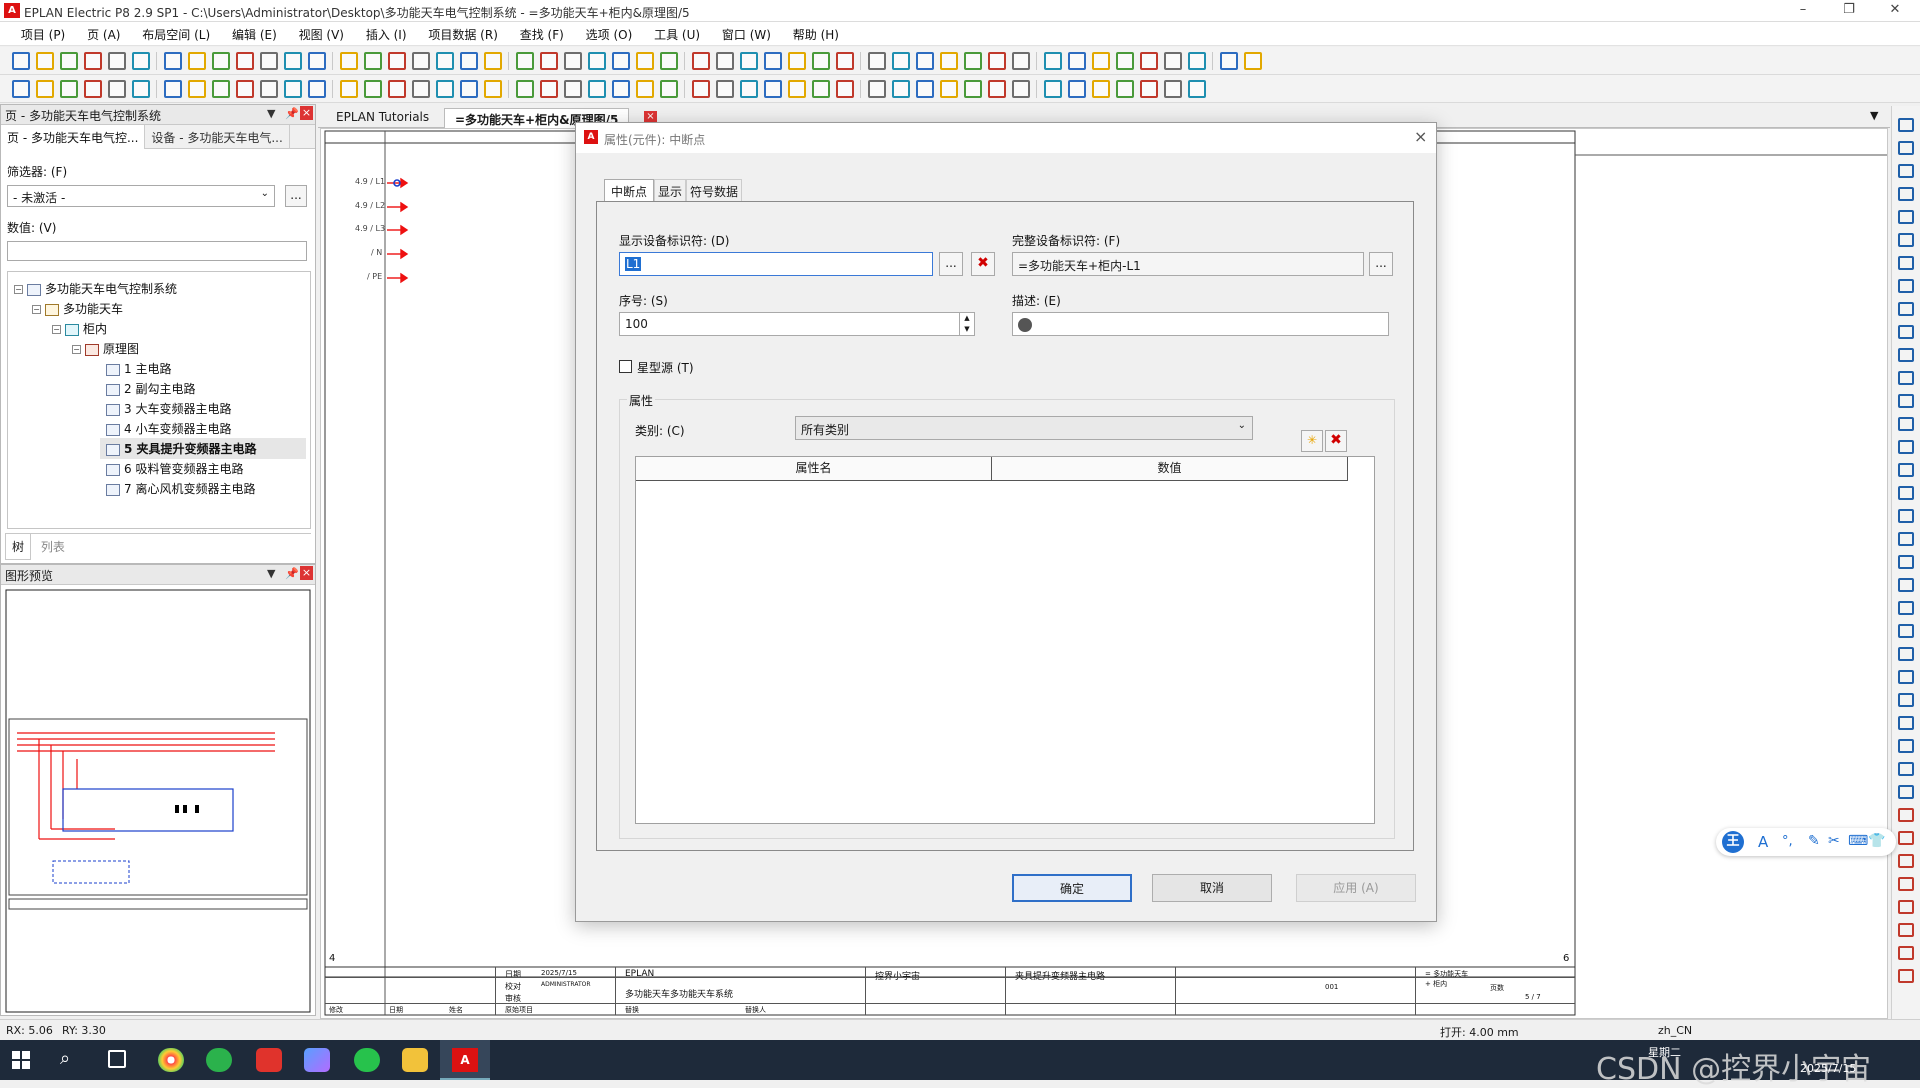  What do you see at coordinates (317, 1060) in the screenshot?
I see `ai-app-icon` at bounding box center [317, 1060].